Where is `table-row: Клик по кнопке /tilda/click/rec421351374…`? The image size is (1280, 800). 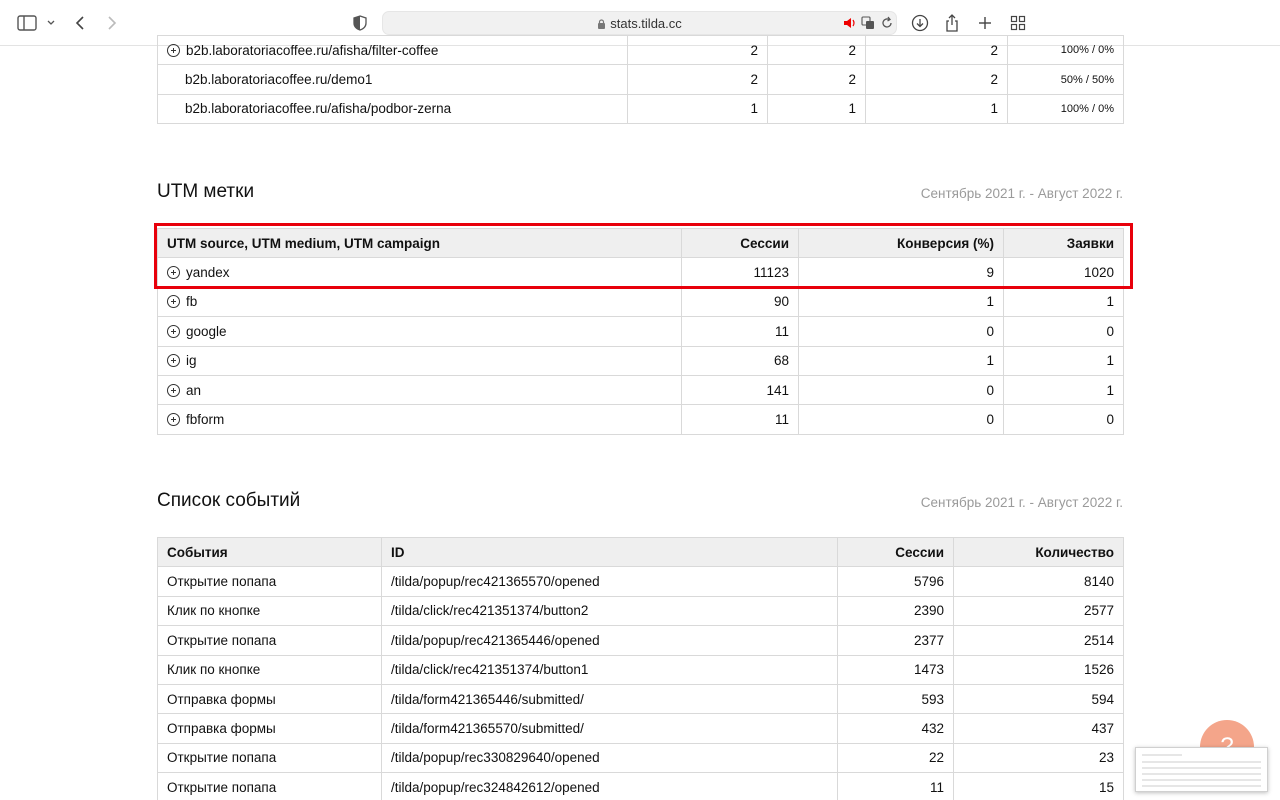 table-row: Клик по кнопке /tilda/click/rec421351374… is located at coordinates (640, 669).